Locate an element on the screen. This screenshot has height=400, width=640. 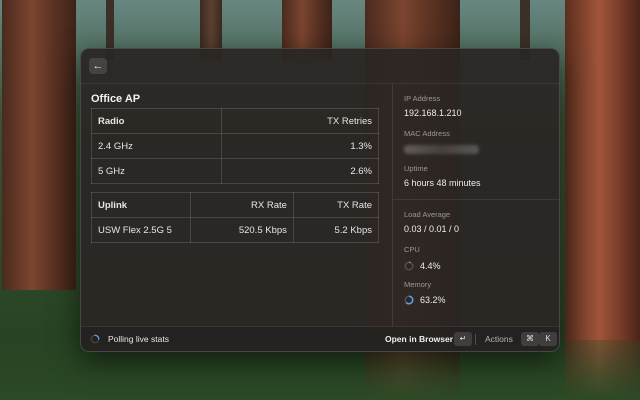
table-header-row: Uplink RX Rate TX Rate is located at coordinates (235, 205).